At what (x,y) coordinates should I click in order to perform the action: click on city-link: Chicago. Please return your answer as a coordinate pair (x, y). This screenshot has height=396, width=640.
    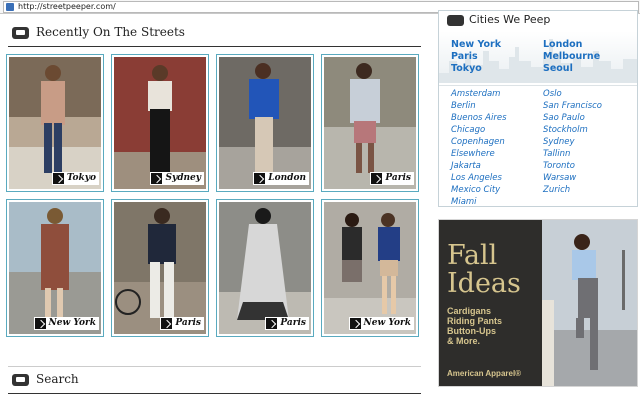
    Looking at the image, I should click on (468, 131).